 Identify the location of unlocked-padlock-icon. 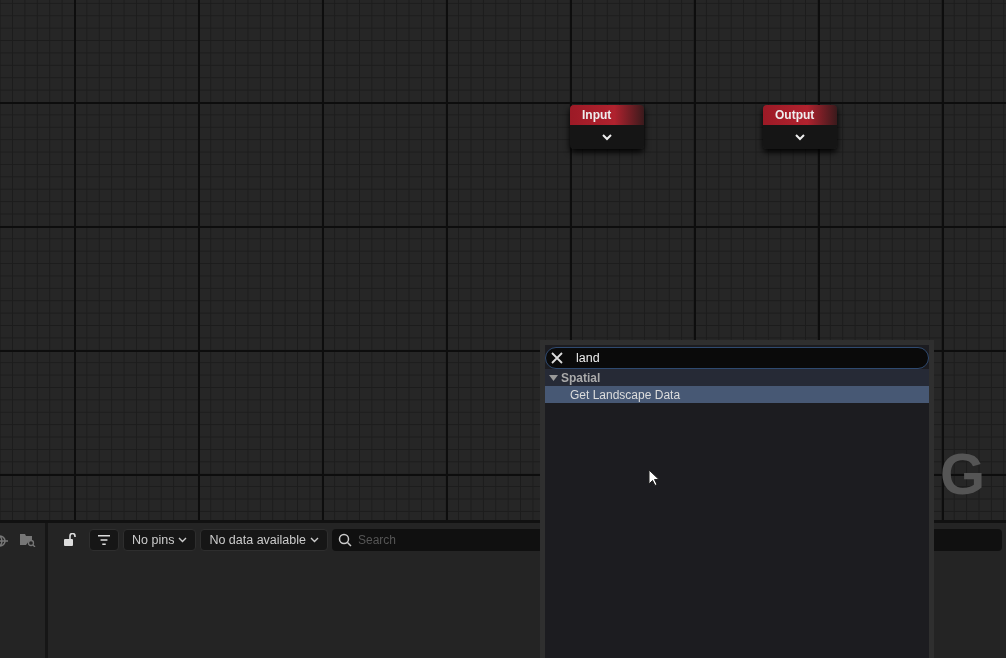
(70, 540).